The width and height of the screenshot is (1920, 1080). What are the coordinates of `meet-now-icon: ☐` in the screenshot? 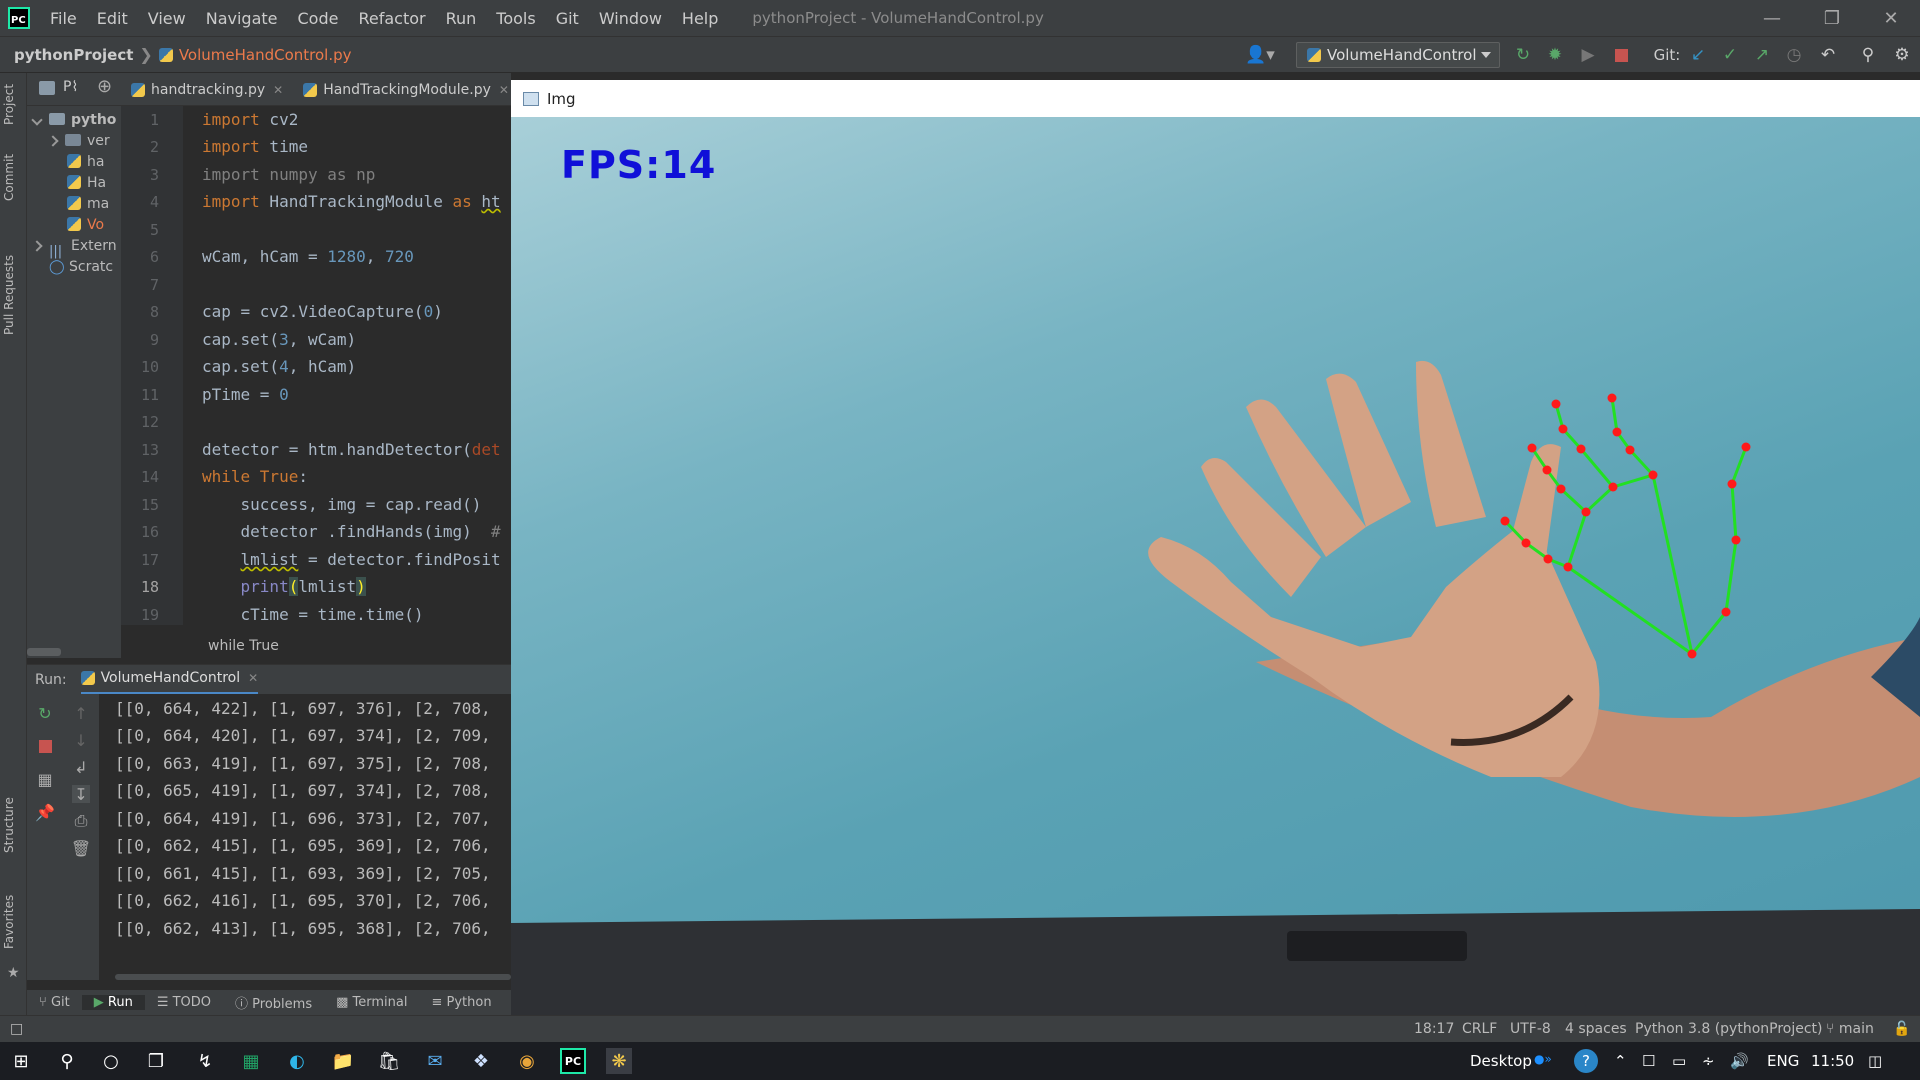 It's located at (1648, 1061).